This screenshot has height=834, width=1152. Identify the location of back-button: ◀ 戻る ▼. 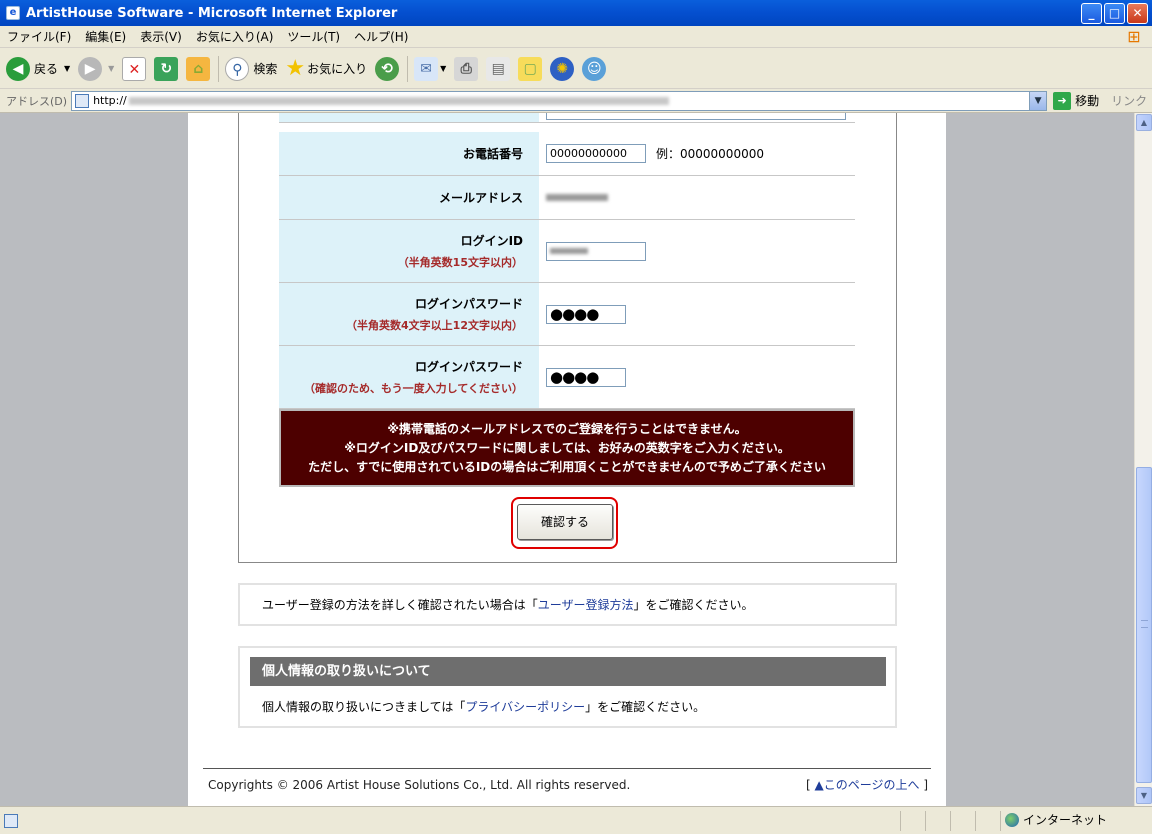
(38, 68).